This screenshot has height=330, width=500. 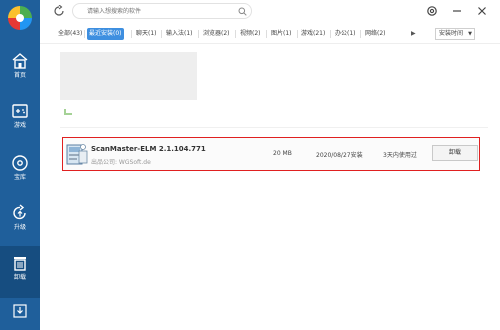 I want to click on tab-chat: 聊天(1), so click(x=146, y=34).